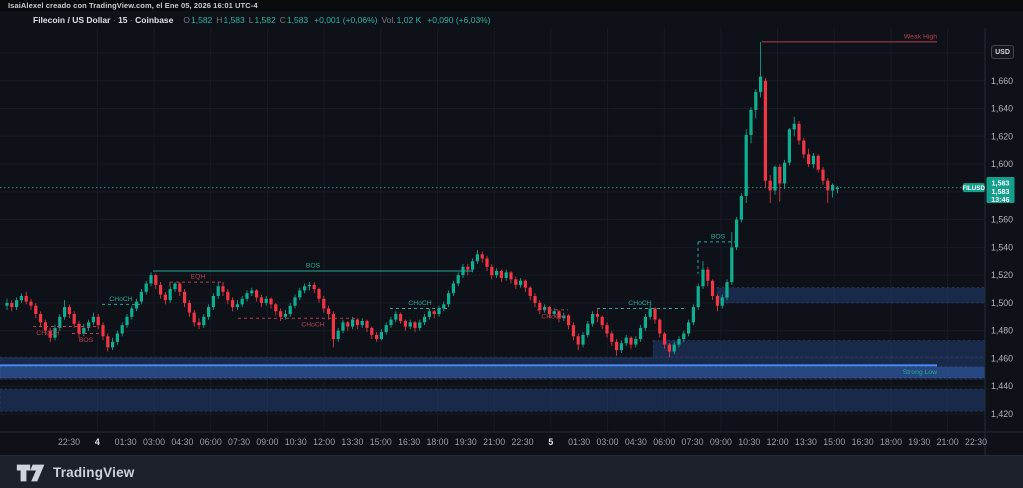 This screenshot has width=1023, height=488. What do you see at coordinates (988, 190) in the screenshot?
I see `current-price-label: FILUSD1,5831,58313:46` at bounding box center [988, 190].